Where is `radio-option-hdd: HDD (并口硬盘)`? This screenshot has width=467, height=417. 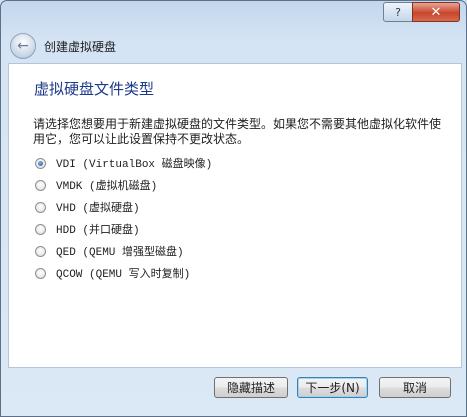 radio-option-hdd: HDD (并口硬盘) is located at coordinates (87, 229).